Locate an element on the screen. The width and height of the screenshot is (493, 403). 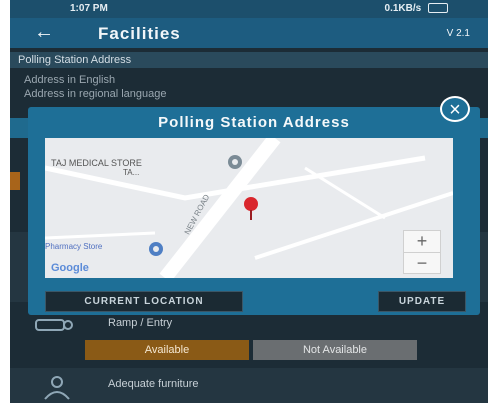
ramp-icon is located at coordinates (54, 327).